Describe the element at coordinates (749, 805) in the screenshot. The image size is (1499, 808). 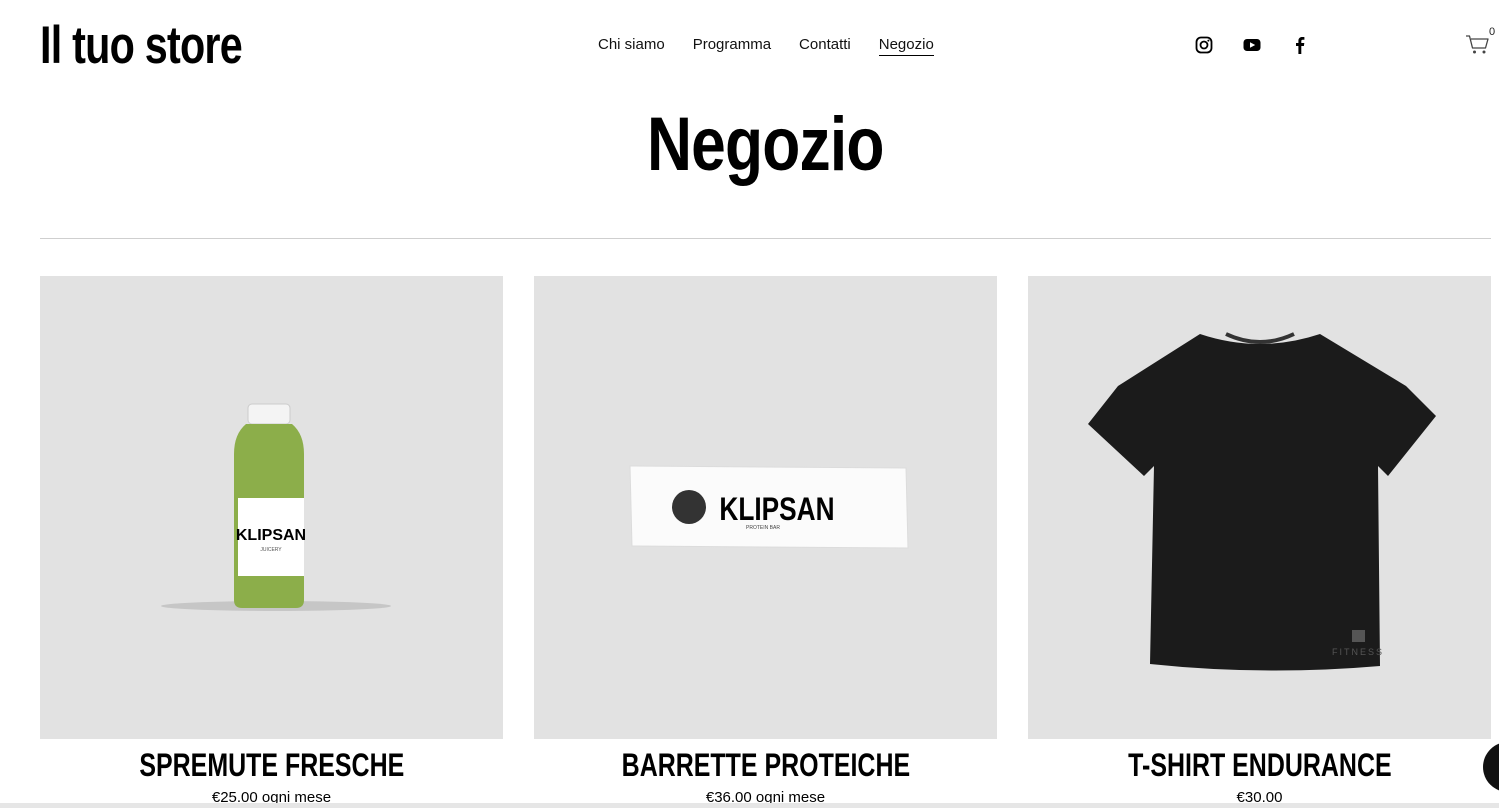
I see `bottom-scrollbar` at that location.